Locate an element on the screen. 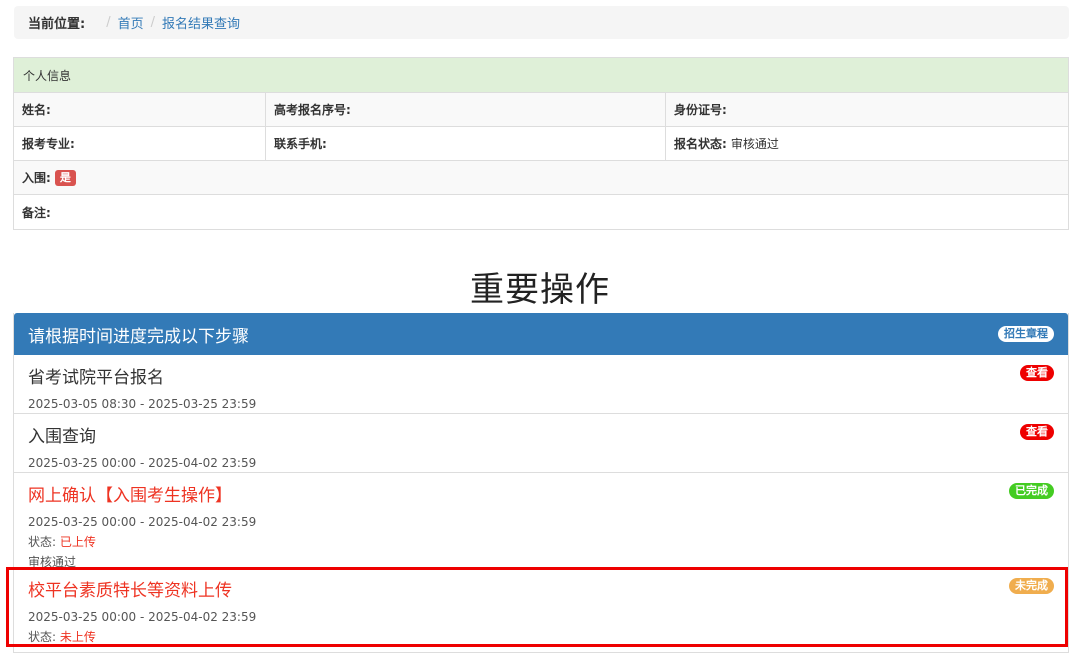 This screenshot has width=1080, height=653. info-row: 姓名: 高考报名序号: 身份证号: is located at coordinates (541, 110).